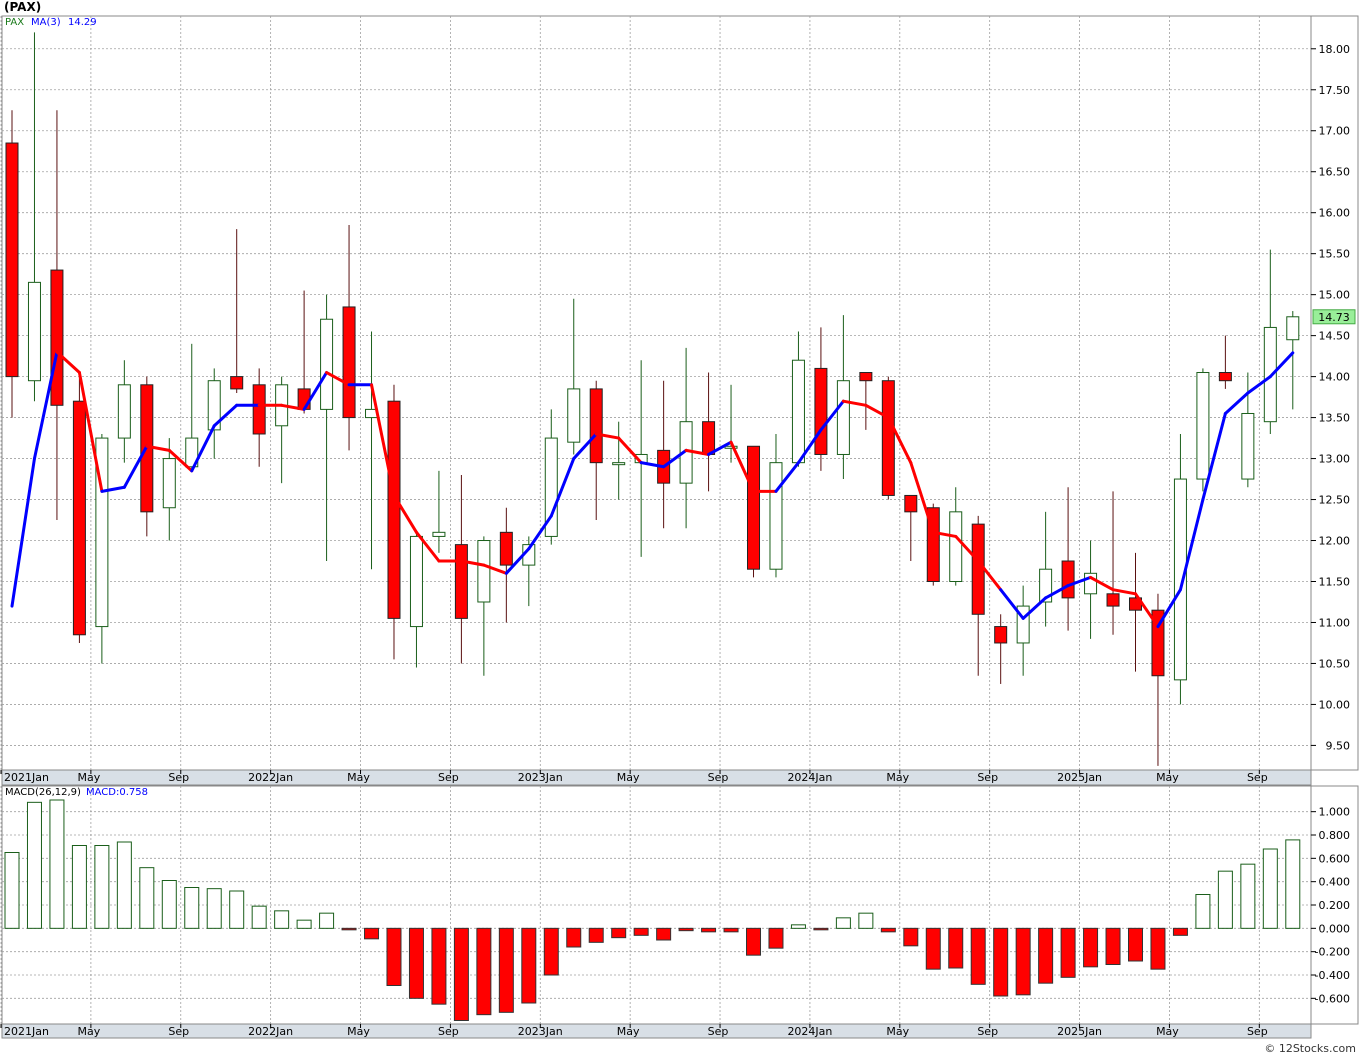 The height and width of the screenshot is (1056, 1360). Describe the element at coordinates (1332, 998) in the screenshot. I see `macd-tick-label: -0.600` at that location.